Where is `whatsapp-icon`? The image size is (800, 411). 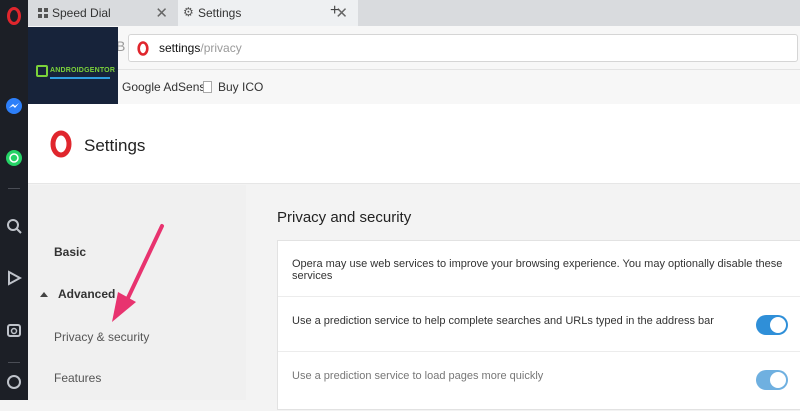
whatsapp-icon is located at coordinates (14, 158).